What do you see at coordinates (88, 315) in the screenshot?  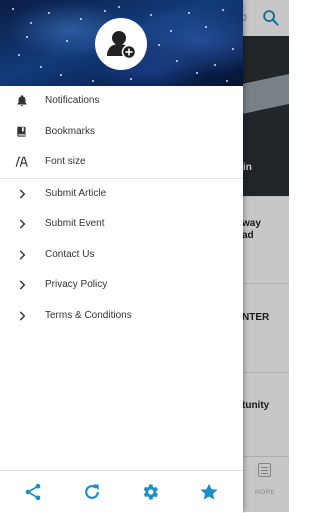 I see `menu-item-label: Terms & Conditions` at bounding box center [88, 315].